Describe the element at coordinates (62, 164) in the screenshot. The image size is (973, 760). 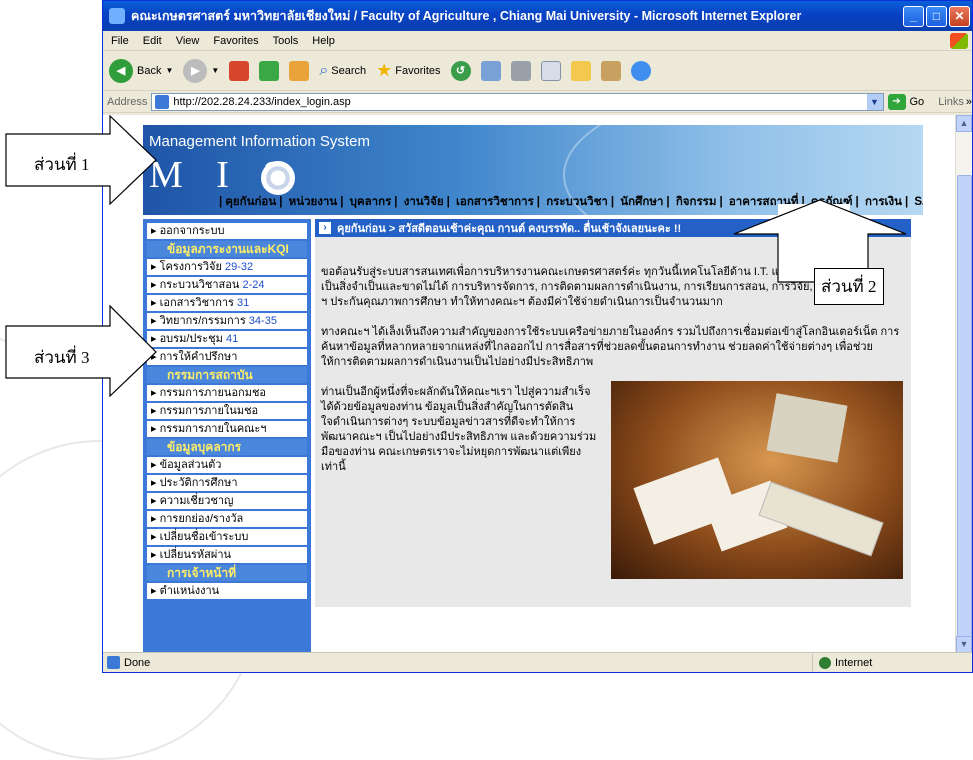
I see `annotation-section-1: ส่วนที่ 1` at that location.